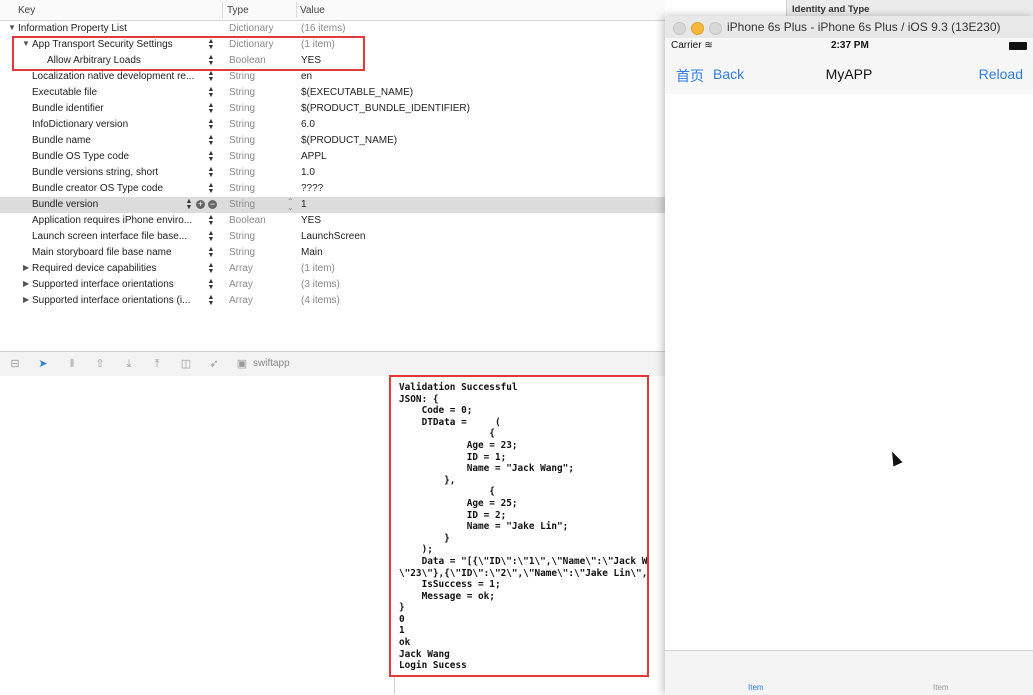 The height and width of the screenshot is (695, 1033). What do you see at coordinates (941, 687) in the screenshot?
I see `tab-item-second: Item` at bounding box center [941, 687].